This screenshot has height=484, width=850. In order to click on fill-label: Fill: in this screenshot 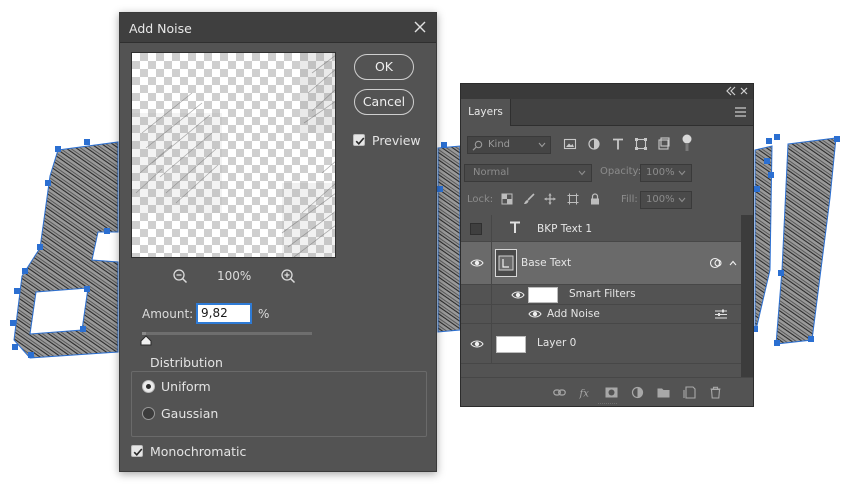, I will do `click(629, 199)`.